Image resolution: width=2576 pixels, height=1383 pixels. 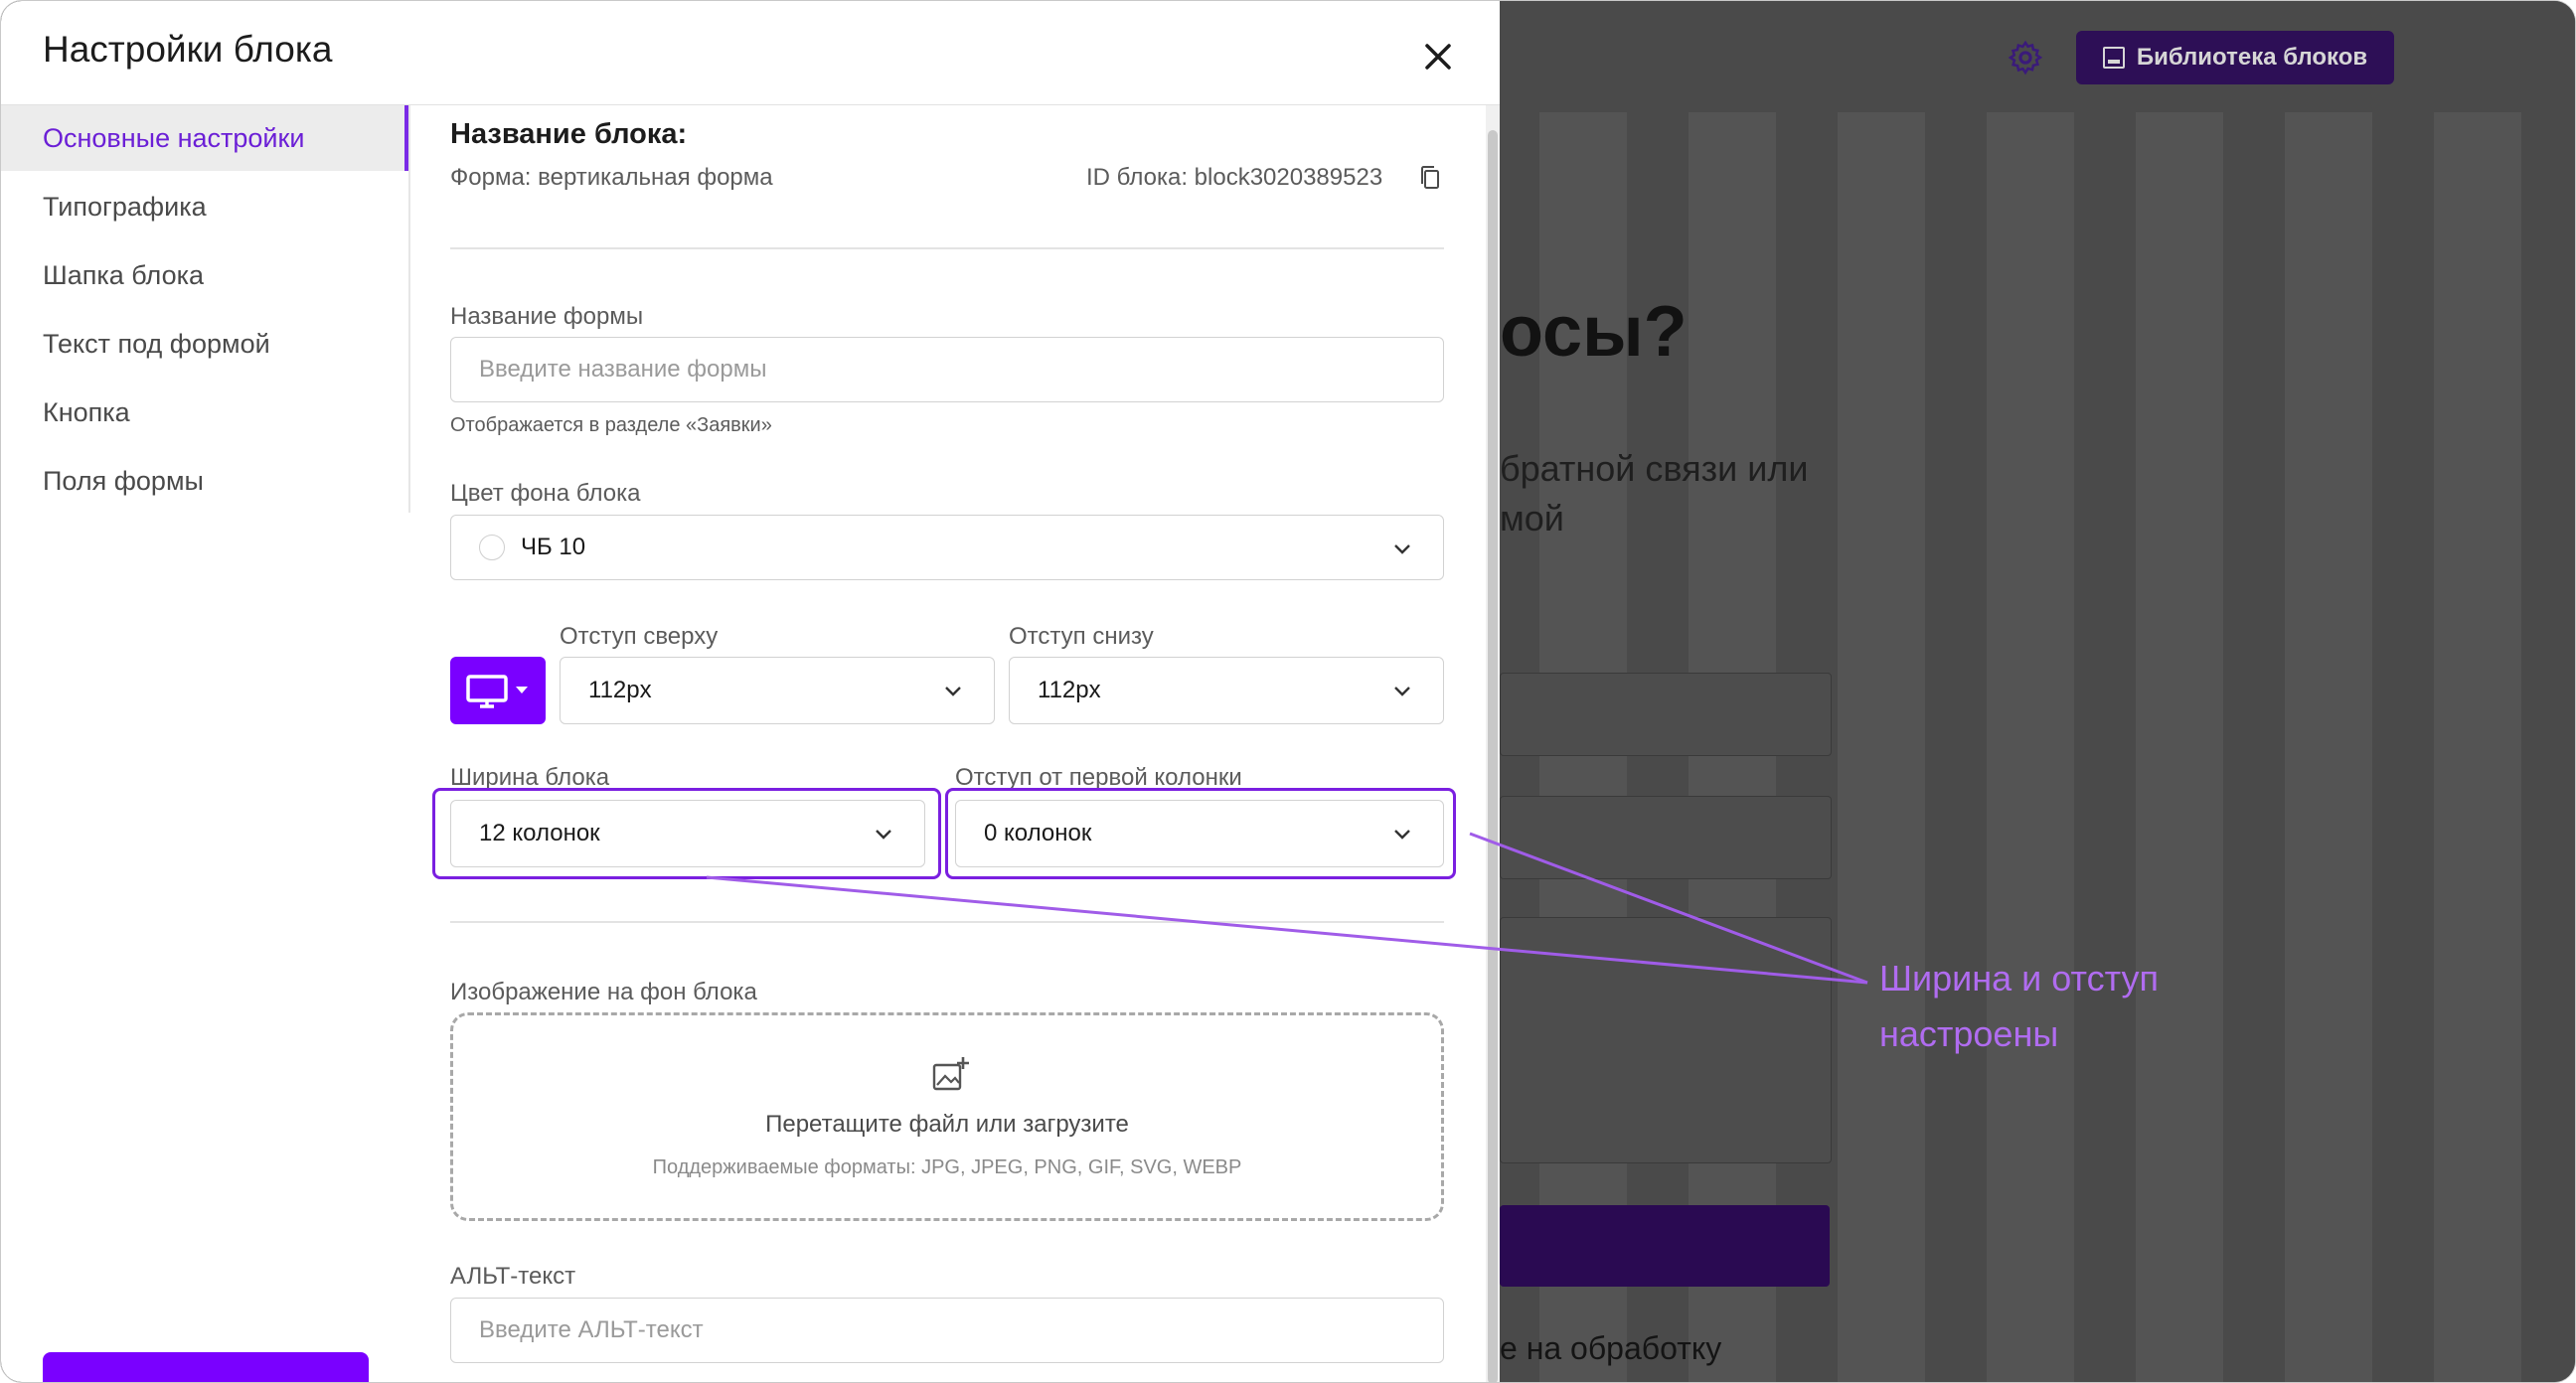 What do you see at coordinates (2252, 58) in the screenshot?
I see `block-library-label: Библиотека блоков` at bounding box center [2252, 58].